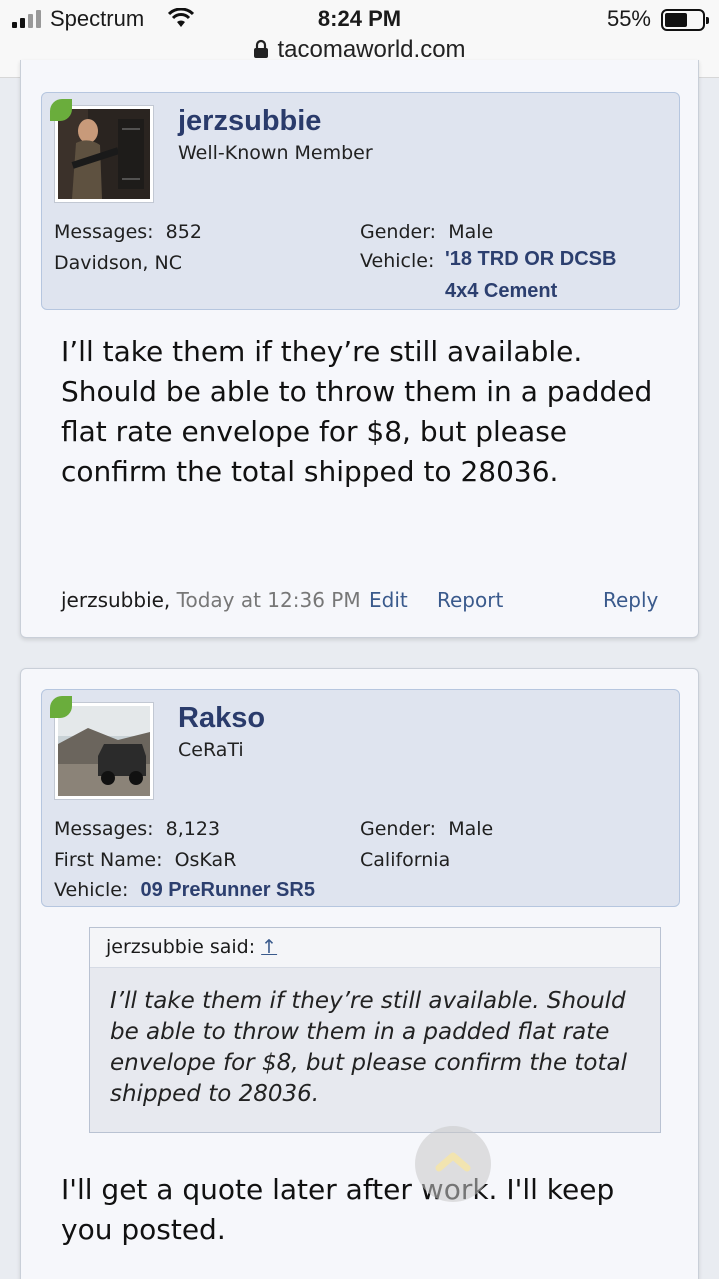 This screenshot has height=1279, width=719. I want to click on lock-icon, so click(261, 48).